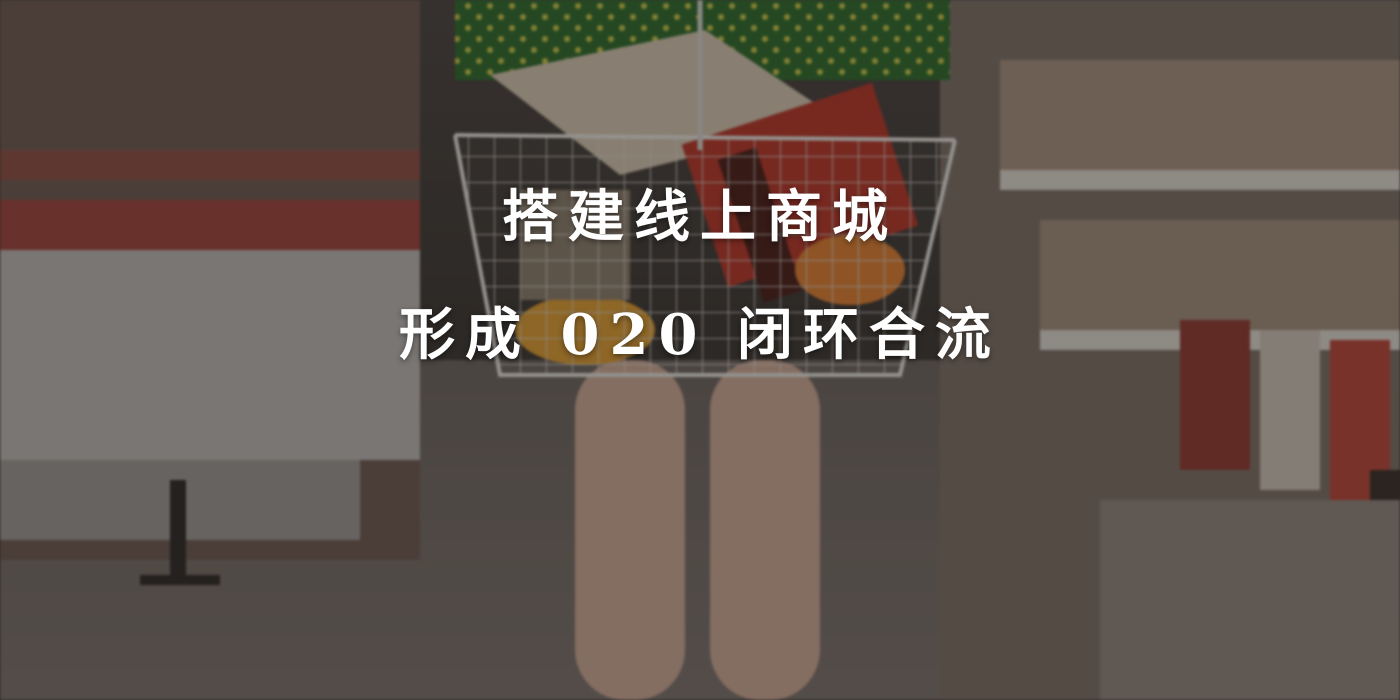  What do you see at coordinates (700, 335) in the screenshot?
I see `headline-line-2: 形成 020 闭环合流` at bounding box center [700, 335].